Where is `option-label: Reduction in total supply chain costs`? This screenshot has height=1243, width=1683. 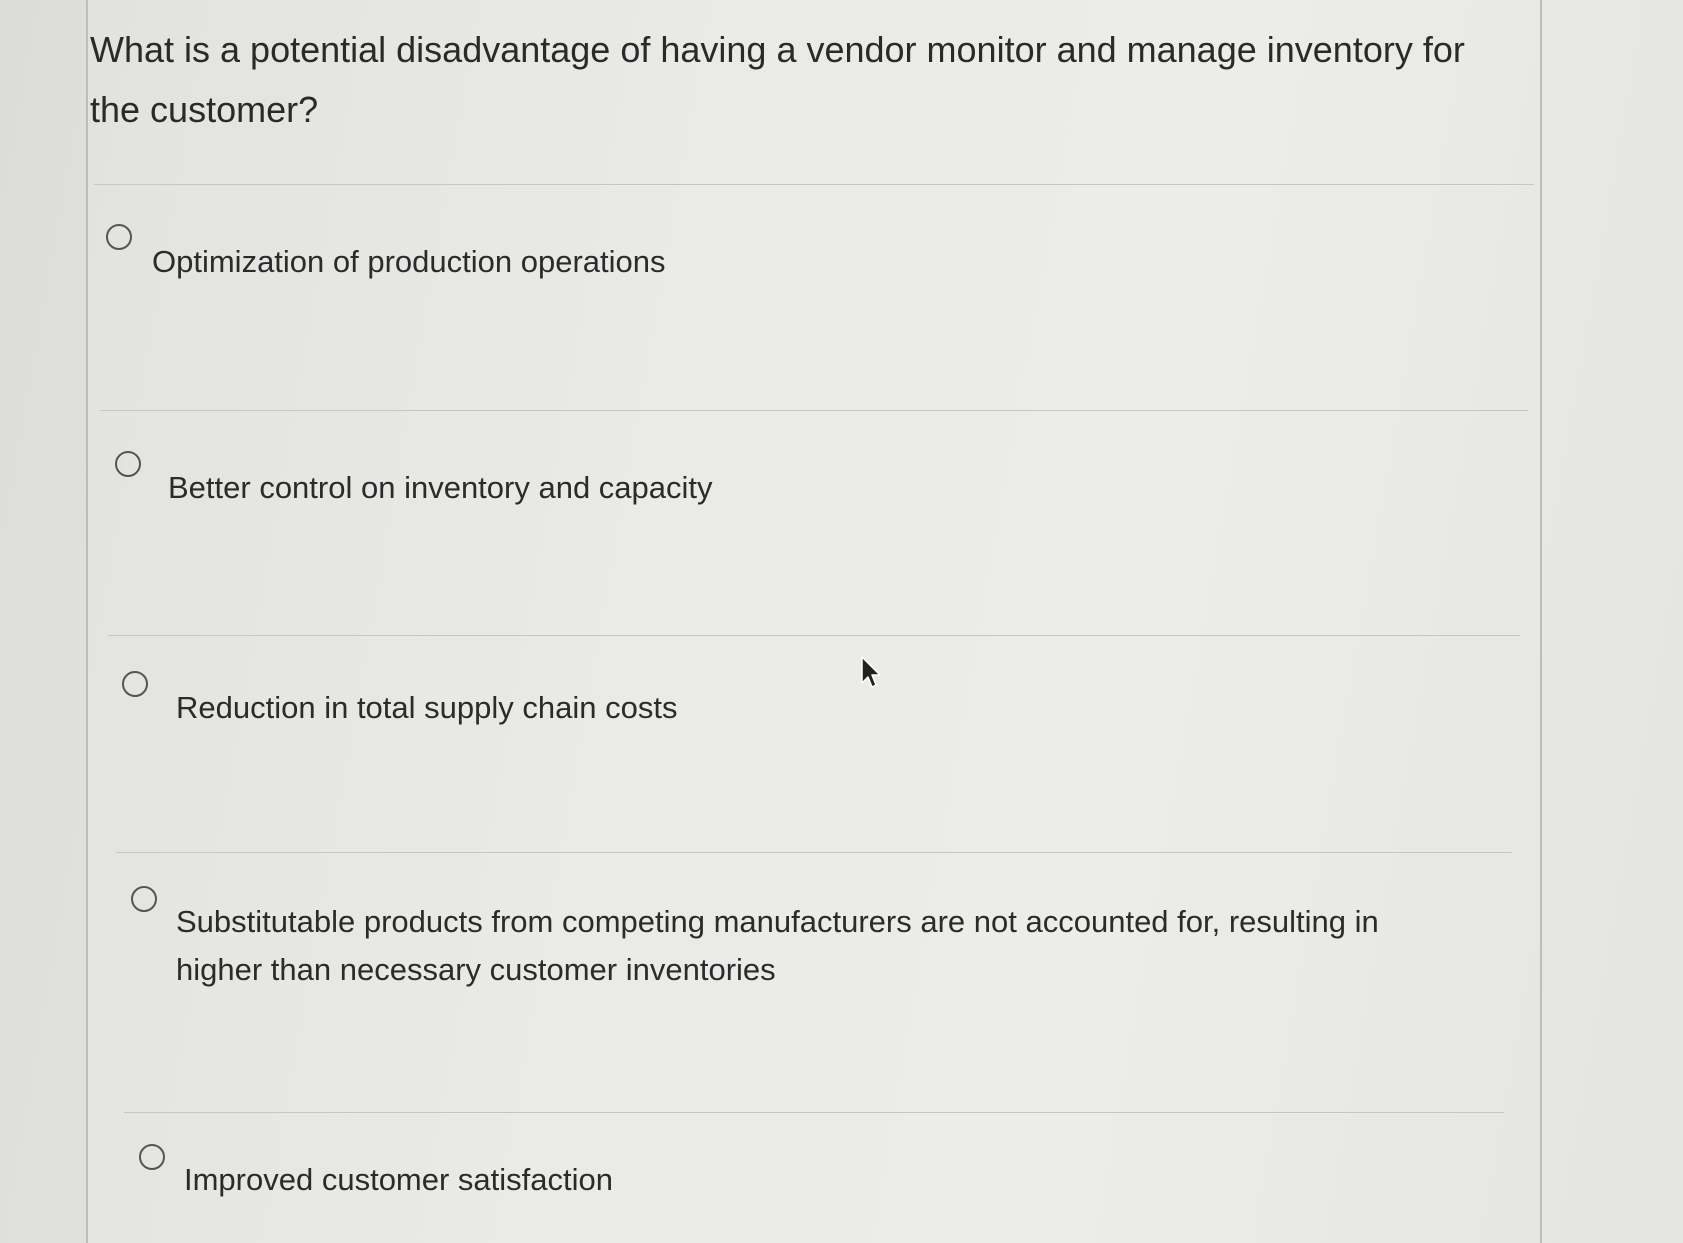 option-label: Reduction in total supply chain costs is located at coordinates (426, 708).